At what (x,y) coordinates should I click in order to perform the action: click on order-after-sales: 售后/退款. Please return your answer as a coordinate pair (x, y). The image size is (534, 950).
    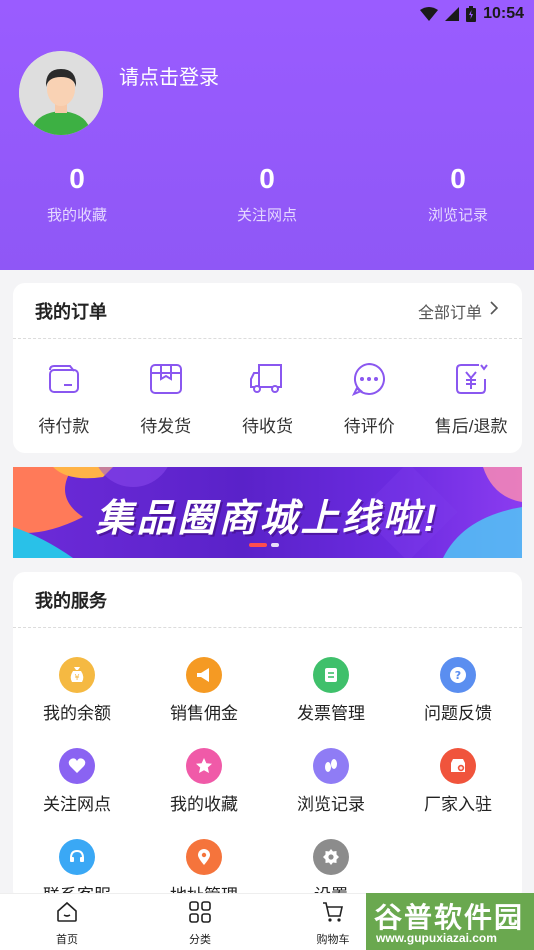
    Looking at the image, I should click on (471, 399).